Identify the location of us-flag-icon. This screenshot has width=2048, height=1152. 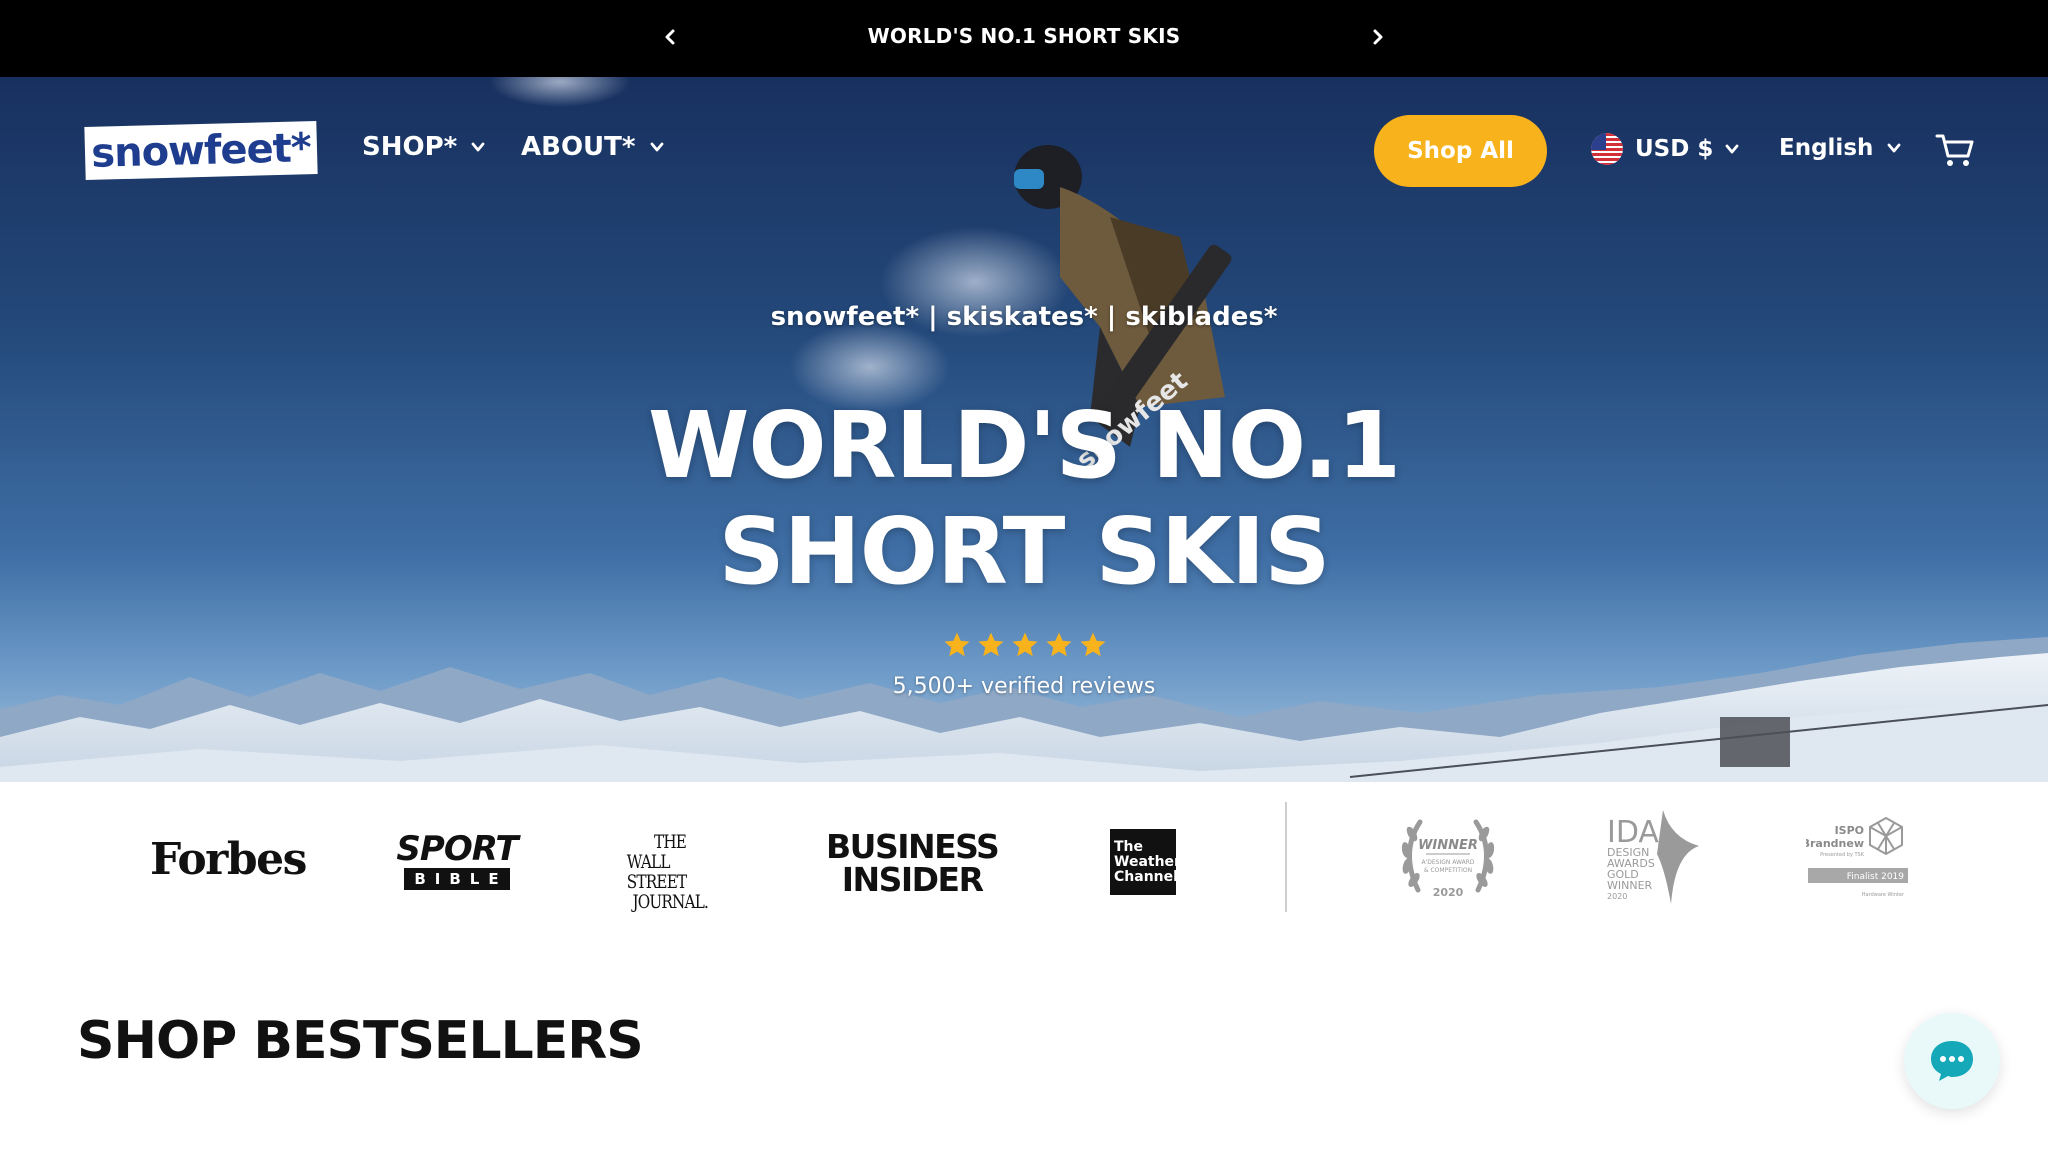
(1607, 149).